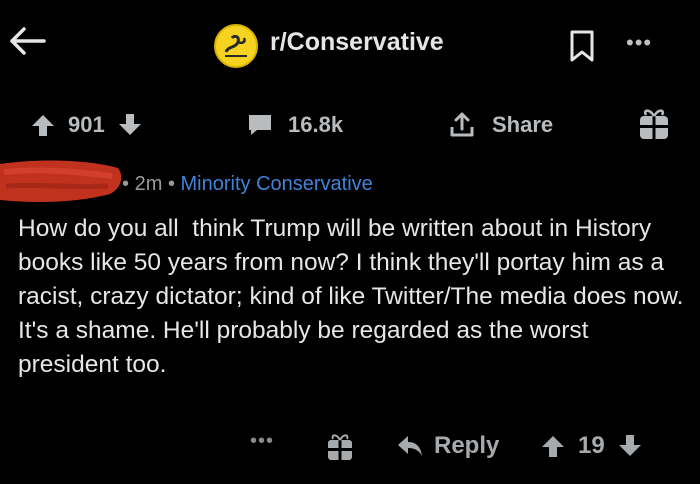 This screenshot has width=700, height=484. Describe the element at coordinates (236, 46) in the screenshot. I see `subreddit-icon` at that location.